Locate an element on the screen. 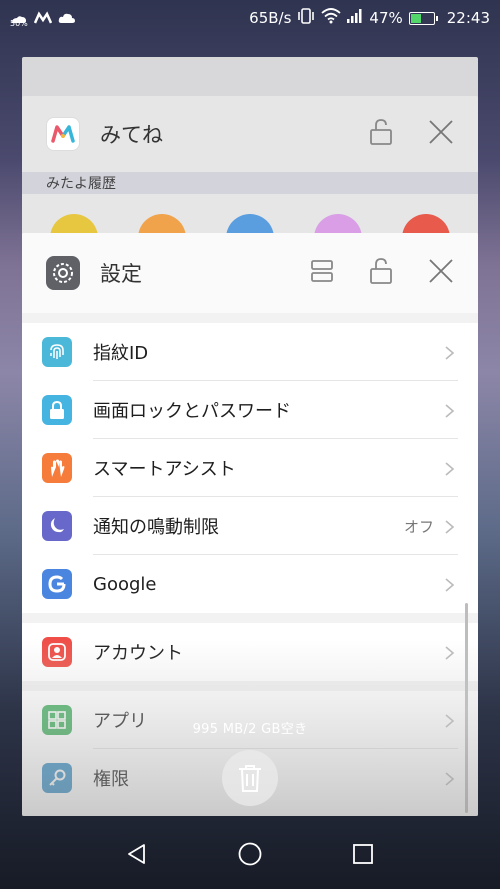  clear-all-button is located at coordinates (250, 778).